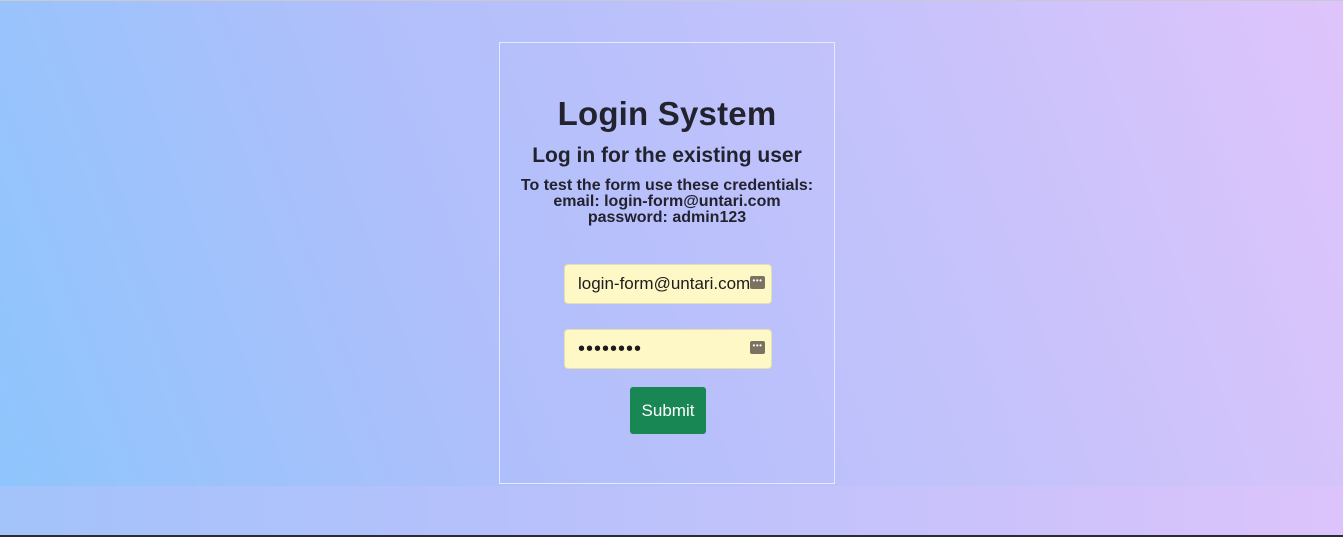  Describe the element at coordinates (667, 113) in the screenshot. I see `page-title: Login System` at that location.